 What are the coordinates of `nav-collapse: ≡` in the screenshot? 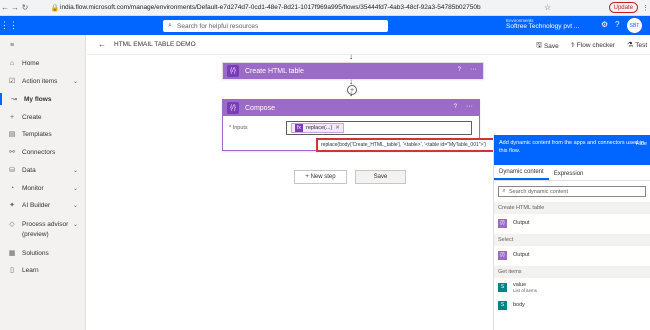 It's located at (43, 45).